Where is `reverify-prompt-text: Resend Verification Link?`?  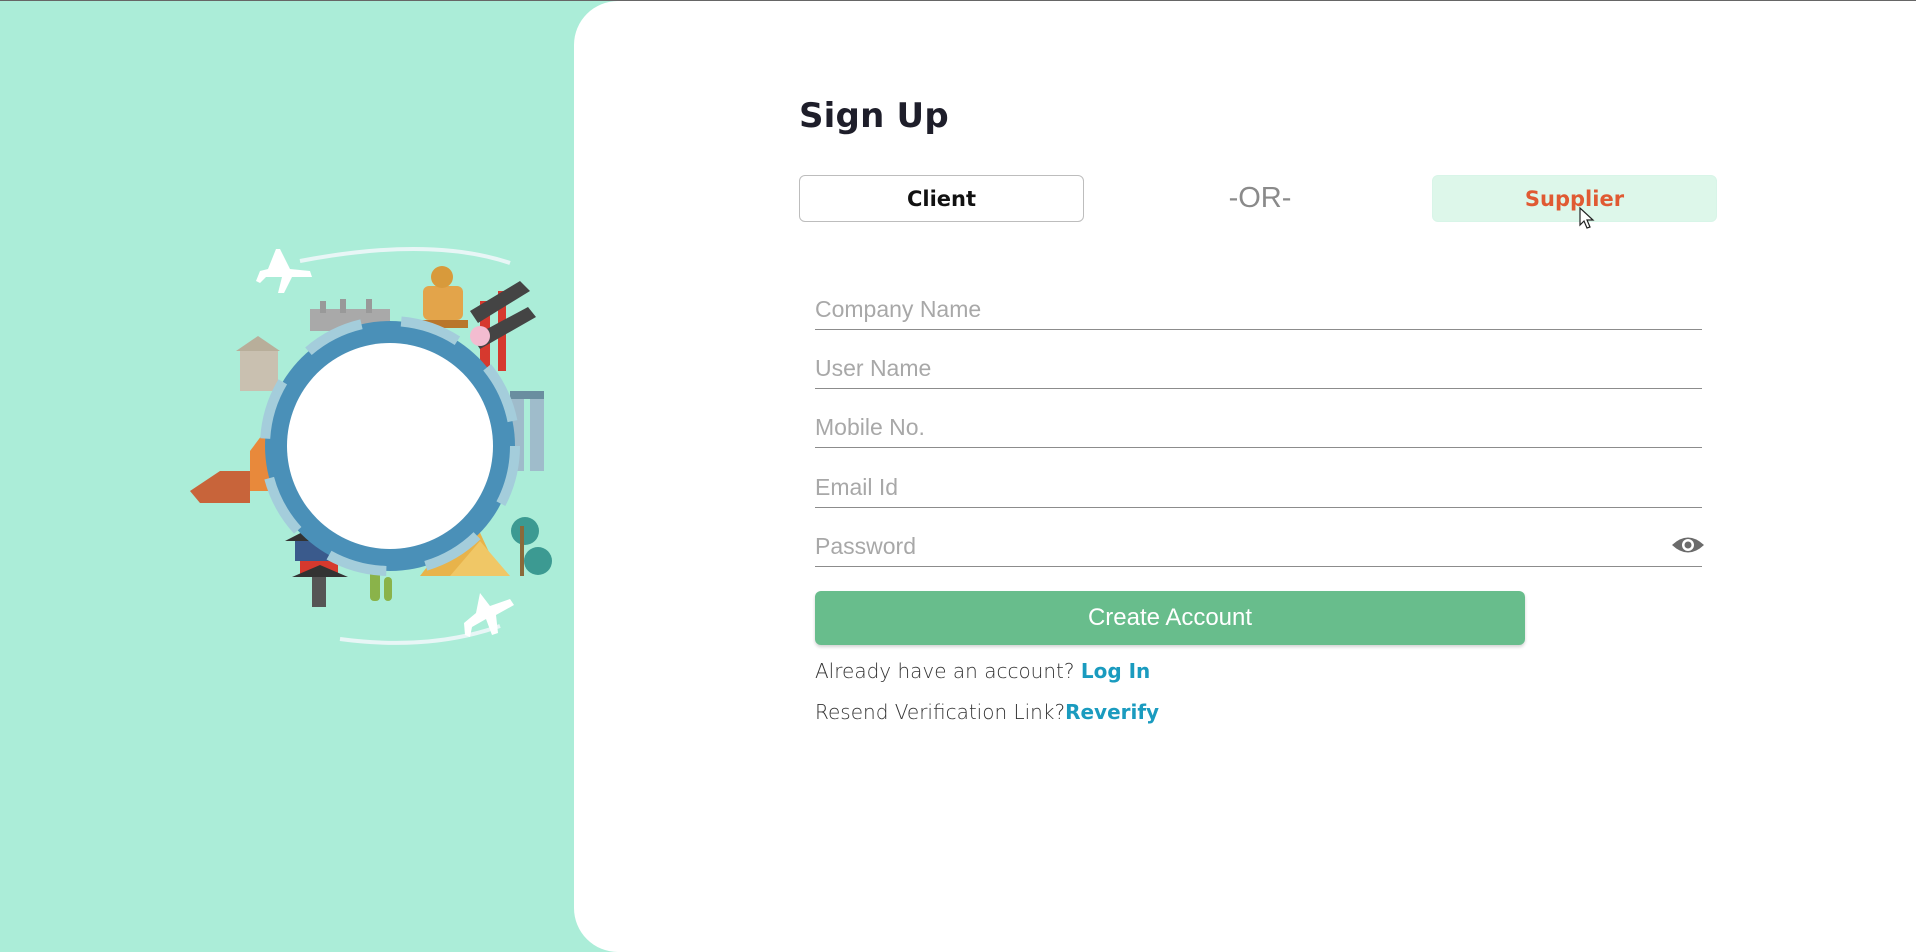
reverify-prompt-text: Resend Verification Link? is located at coordinates (940, 712).